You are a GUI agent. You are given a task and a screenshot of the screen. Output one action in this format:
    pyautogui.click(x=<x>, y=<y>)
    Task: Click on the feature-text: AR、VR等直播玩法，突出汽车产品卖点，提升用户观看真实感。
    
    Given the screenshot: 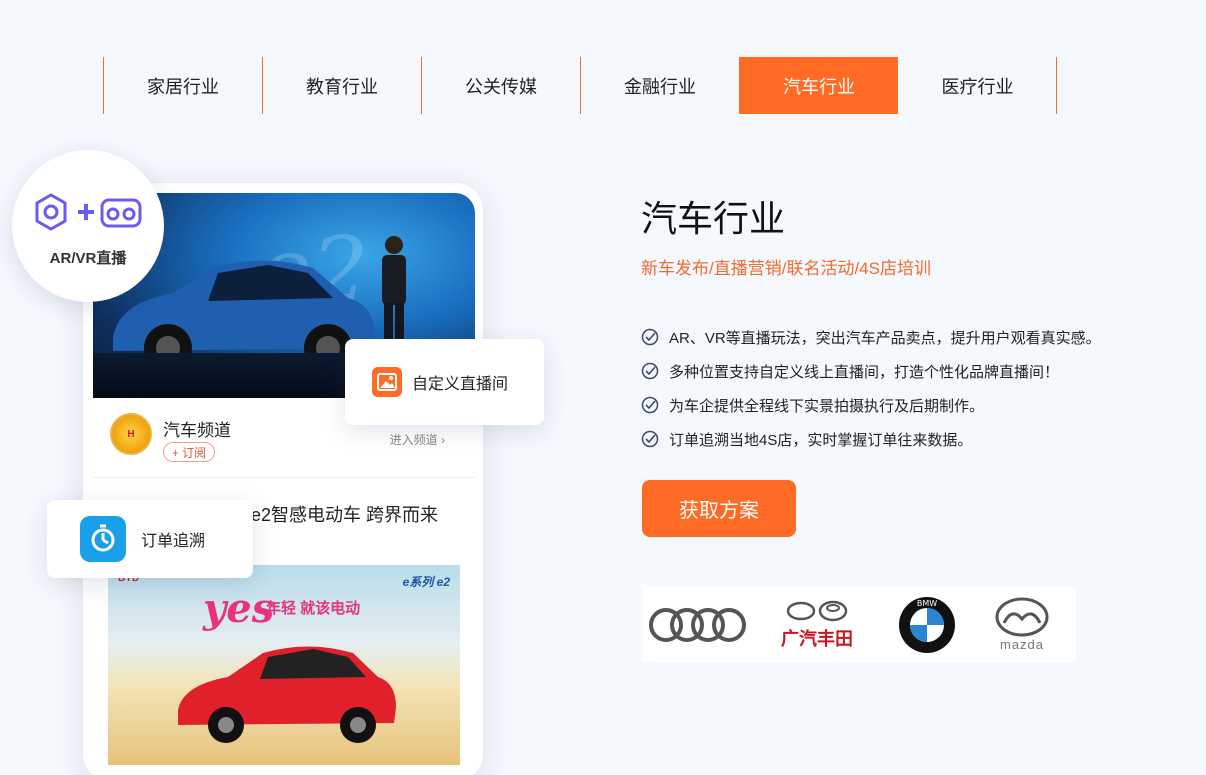 What is the action you would take?
    pyautogui.click(x=885, y=338)
    